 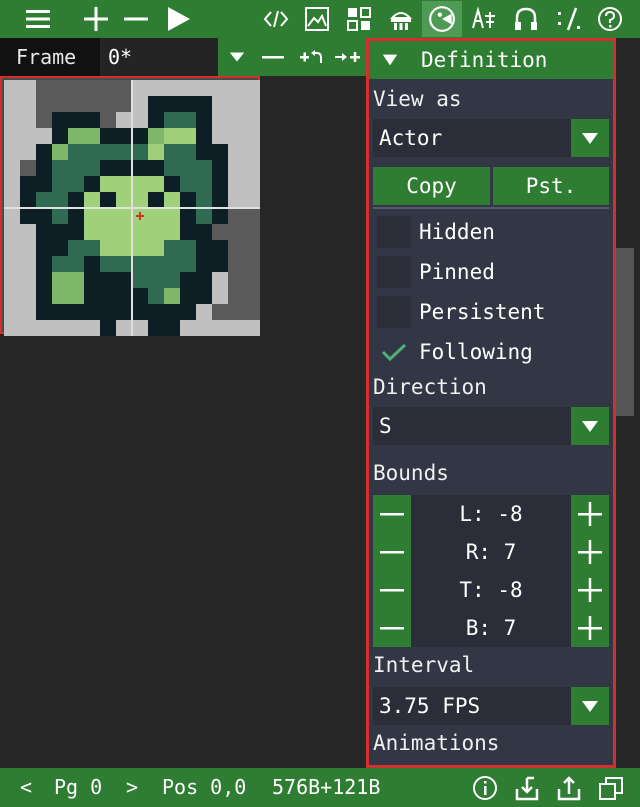 I want to click on bound-left: L: -8, so click(x=491, y=514).